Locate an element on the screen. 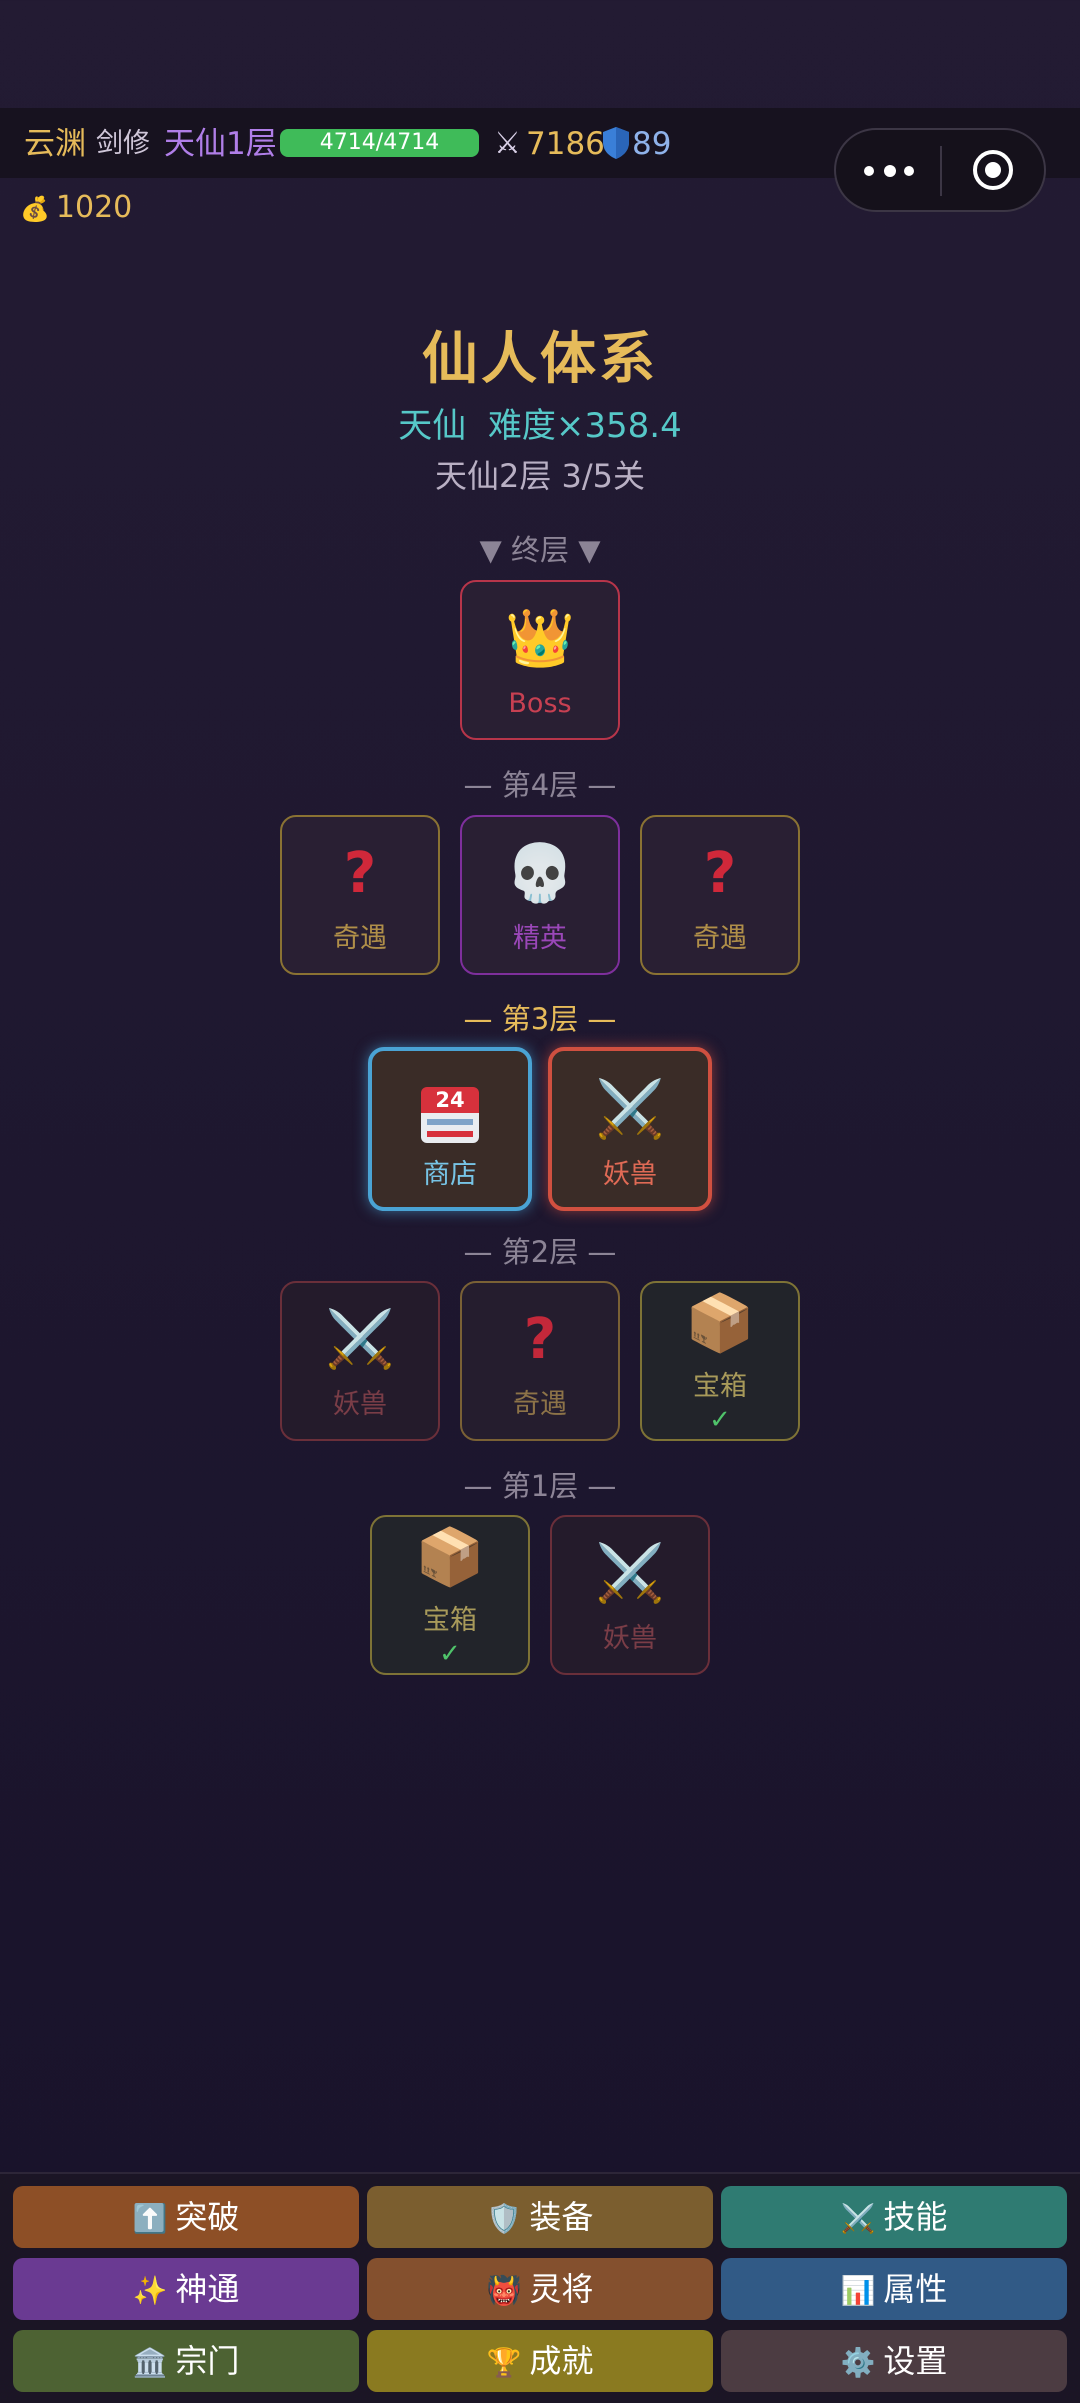  hp-value: 4714/4714 is located at coordinates (379, 142).